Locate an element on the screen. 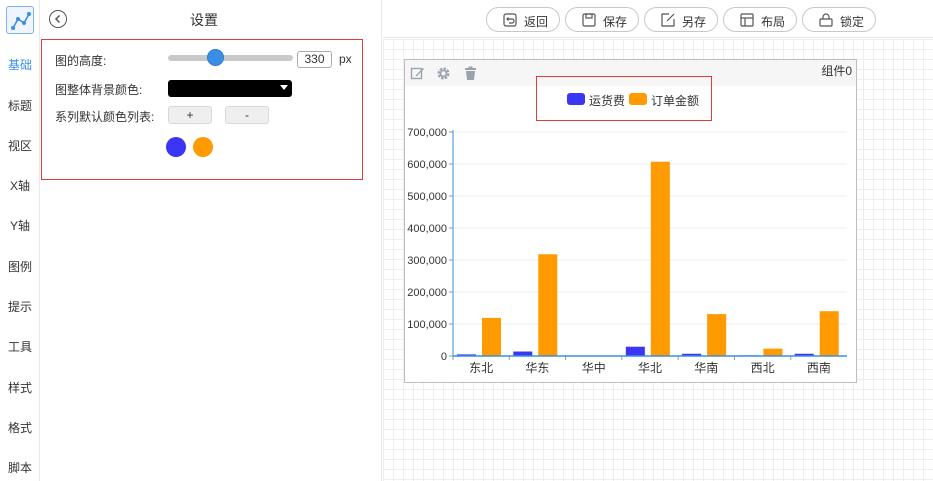 The image size is (933, 481). nav-item-y-axis: Y轴 is located at coordinates (20, 225).